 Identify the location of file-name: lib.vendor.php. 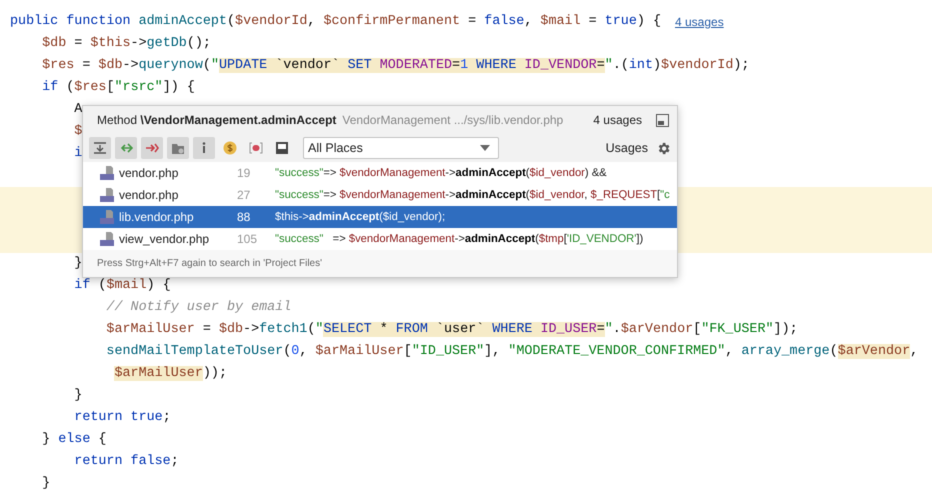
(156, 217).